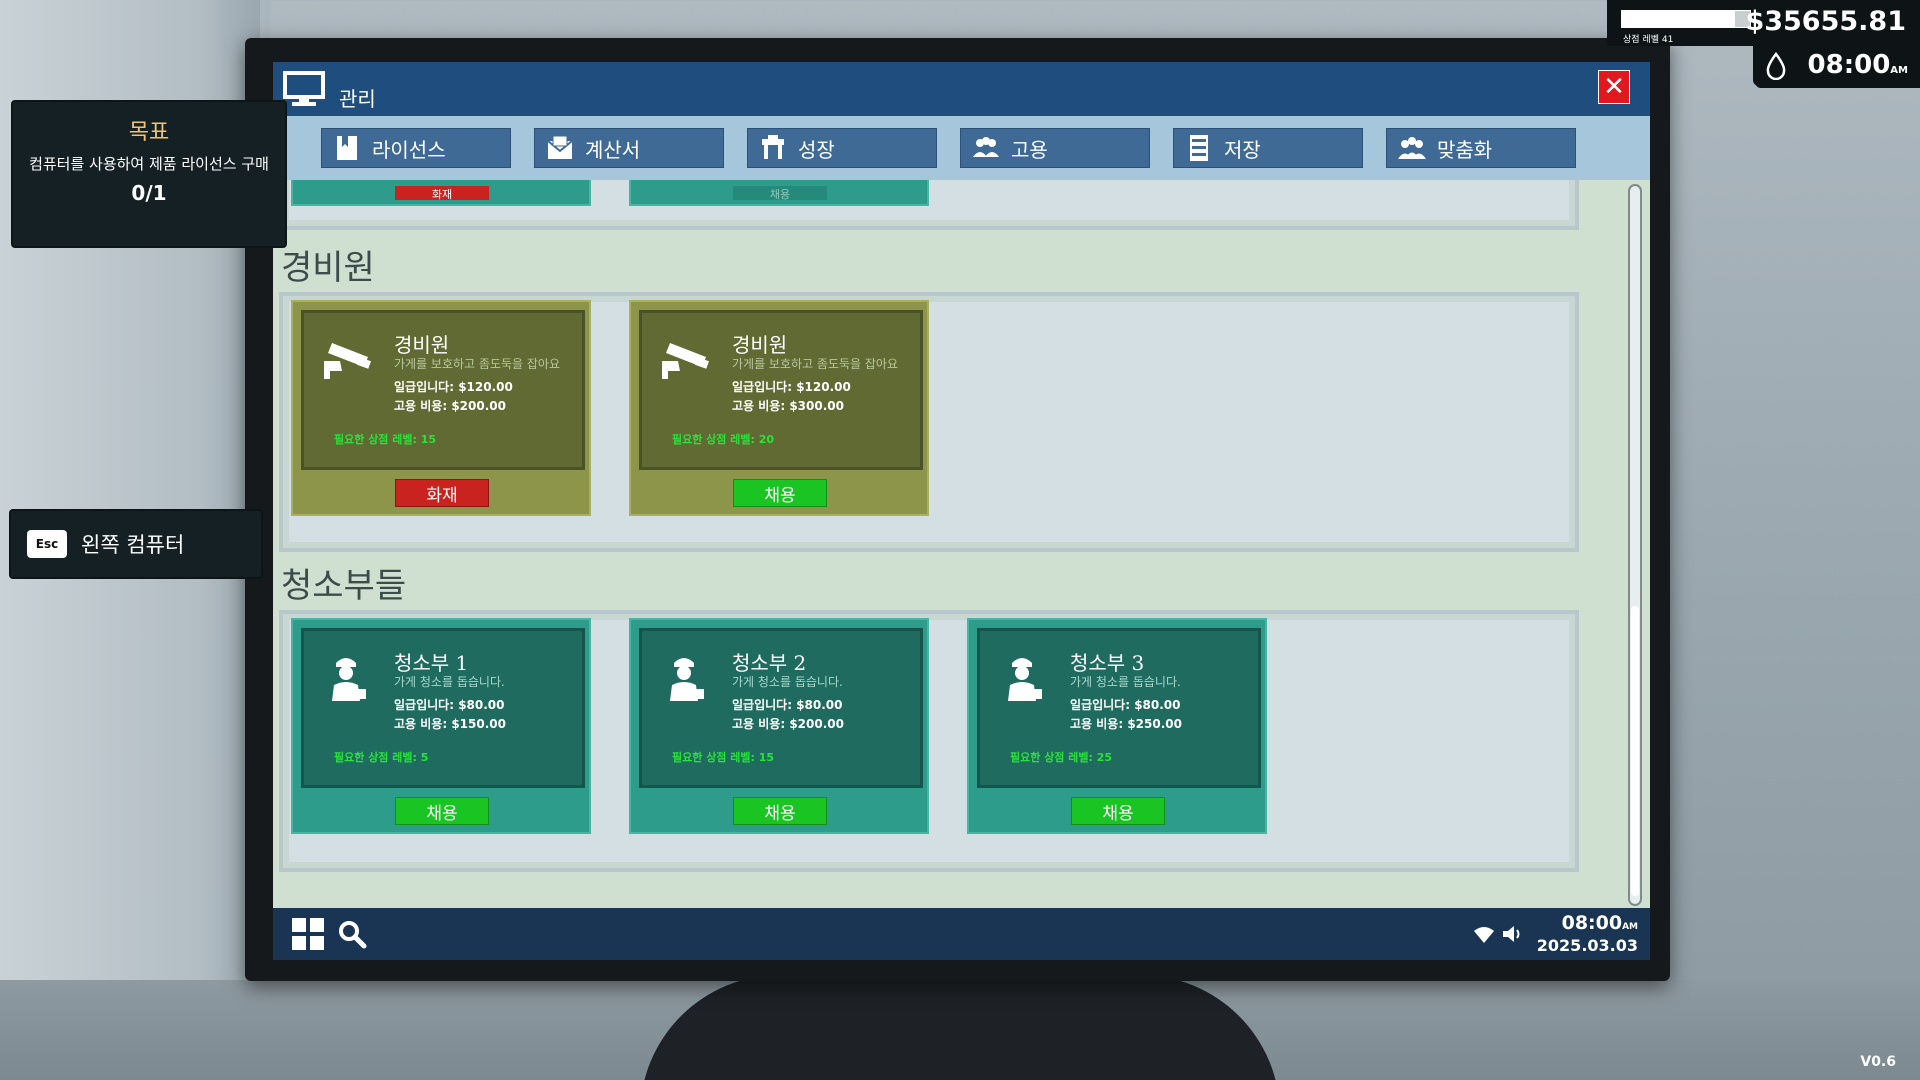 The height and width of the screenshot is (1080, 1920). I want to click on store-level-label: 상점 레벨 41, so click(1648, 40).